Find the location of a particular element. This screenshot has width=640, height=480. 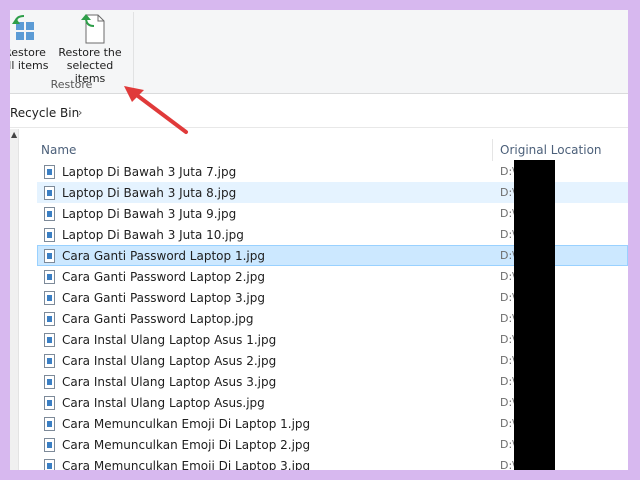

ribbon-group-divider is located at coordinates (133, 51).